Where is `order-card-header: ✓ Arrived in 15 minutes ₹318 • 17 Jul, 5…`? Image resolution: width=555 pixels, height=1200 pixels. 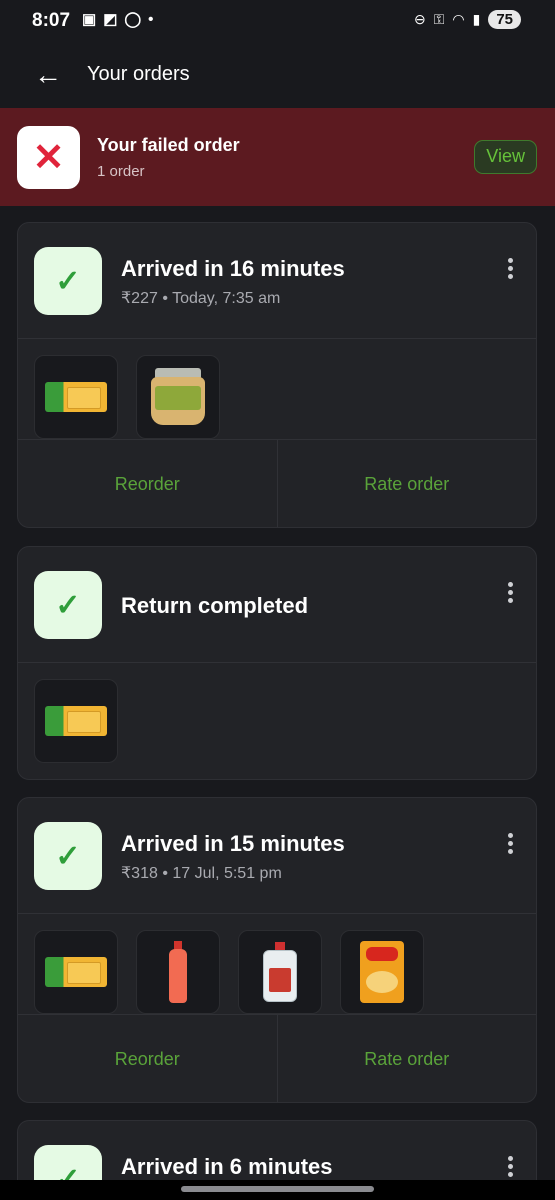
order-card-header: ✓ Arrived in 15 minutes ₹318 • 17 Jul, 5… is located at coordinates (277, 856).